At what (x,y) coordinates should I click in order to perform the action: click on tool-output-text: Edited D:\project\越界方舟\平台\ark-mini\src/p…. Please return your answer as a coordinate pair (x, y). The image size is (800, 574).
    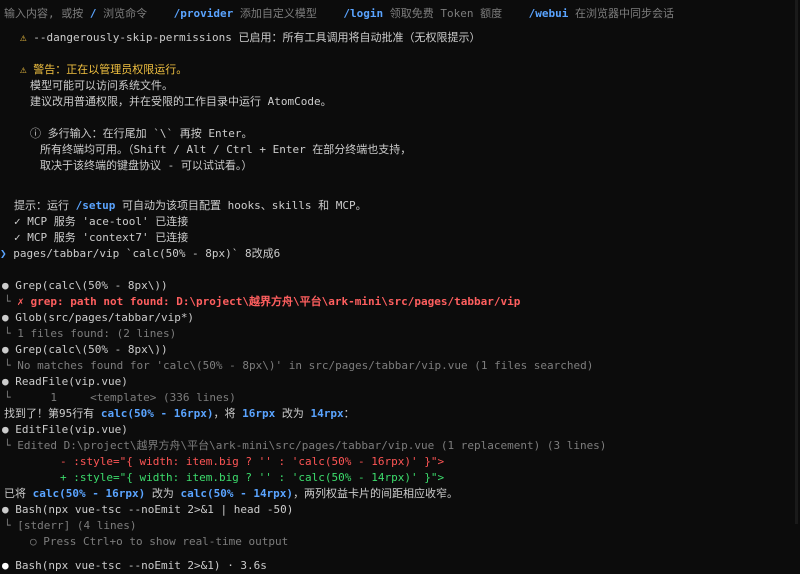
    Looking at the image, I should click on (312, 445).